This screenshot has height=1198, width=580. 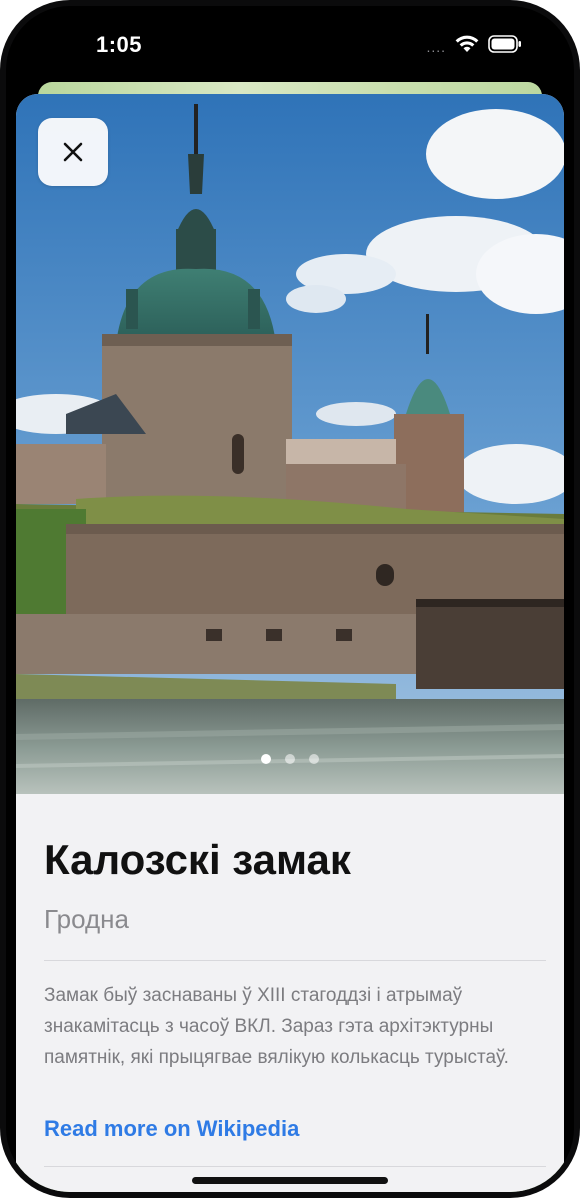 I want to click on wikipedia-link: Read more on Wikipedia, so click(x=171, y=1129).